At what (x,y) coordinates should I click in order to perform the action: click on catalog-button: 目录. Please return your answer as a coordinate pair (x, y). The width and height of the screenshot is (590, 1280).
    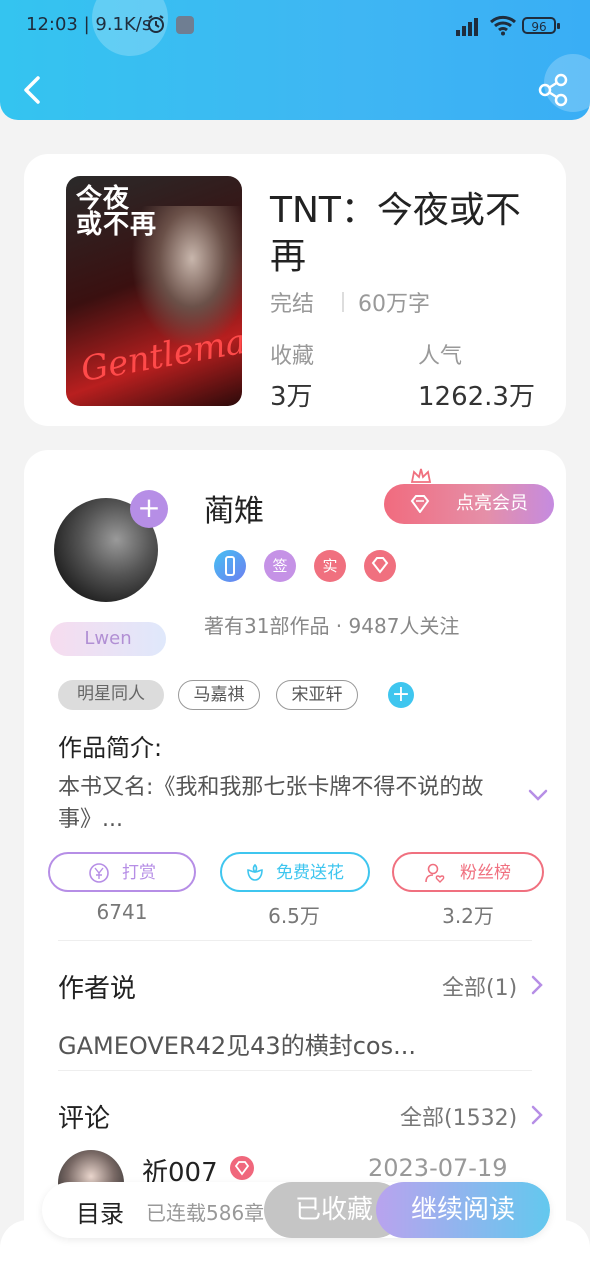
    Looking at the image, I should click on (100, 1211).